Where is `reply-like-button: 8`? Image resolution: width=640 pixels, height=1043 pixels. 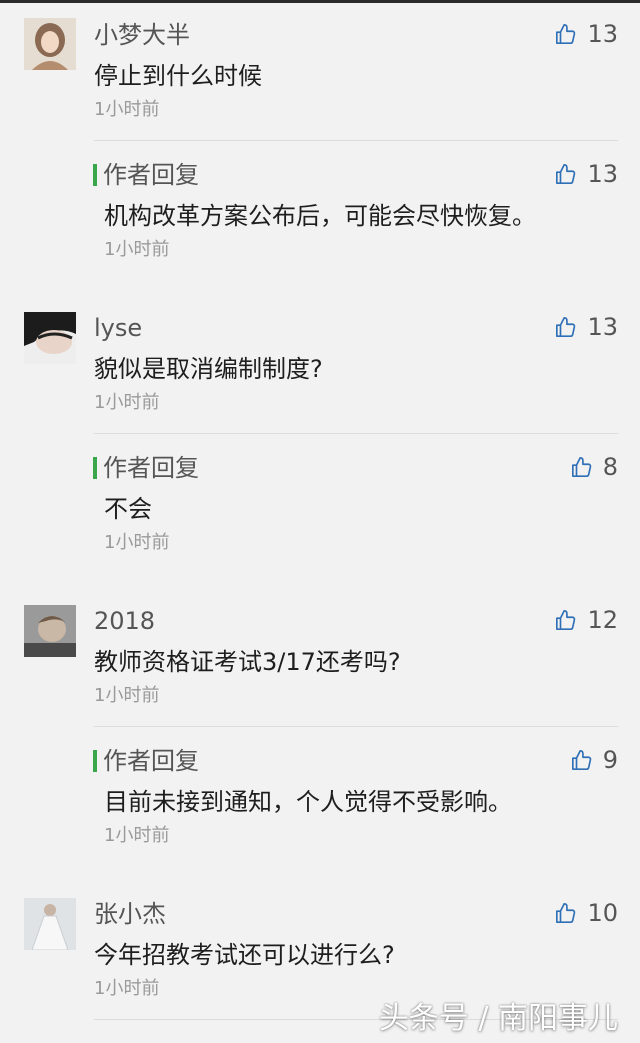
reply-like-button: 8 is located at coordinates (594, 467).